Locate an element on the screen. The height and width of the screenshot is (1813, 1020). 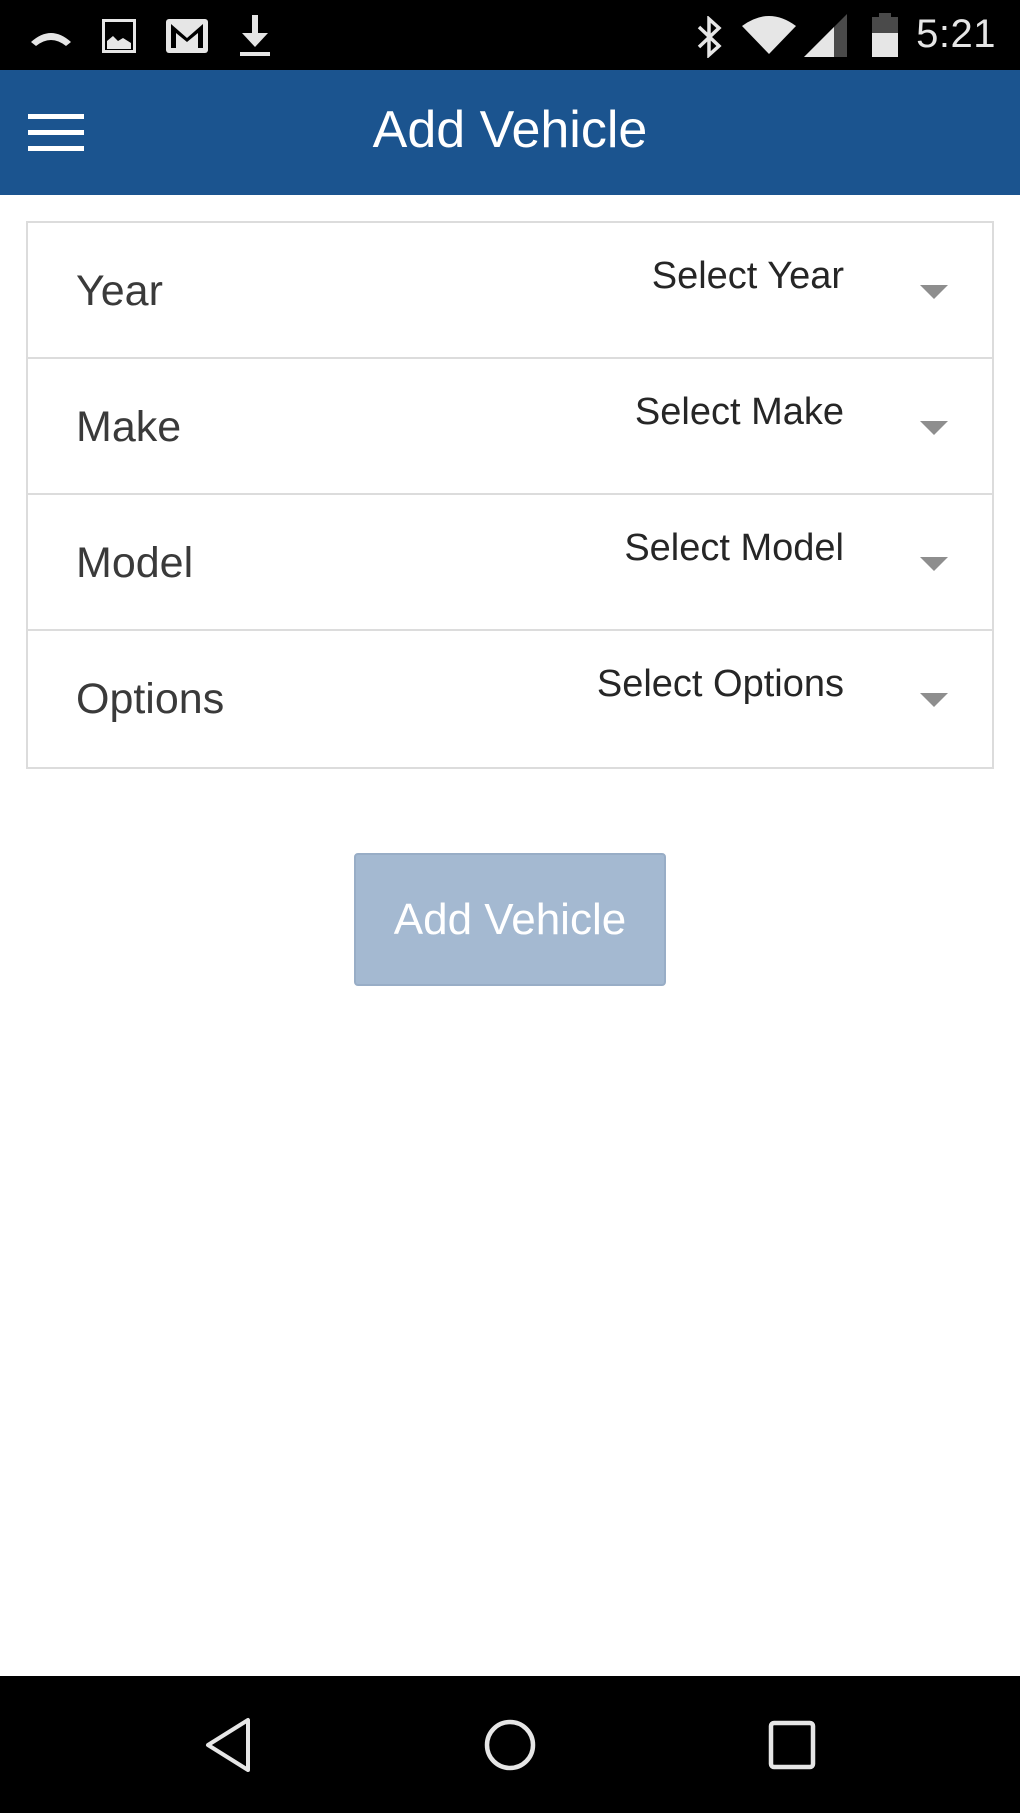
missed-call-icon is located at coordinates (51, 39).